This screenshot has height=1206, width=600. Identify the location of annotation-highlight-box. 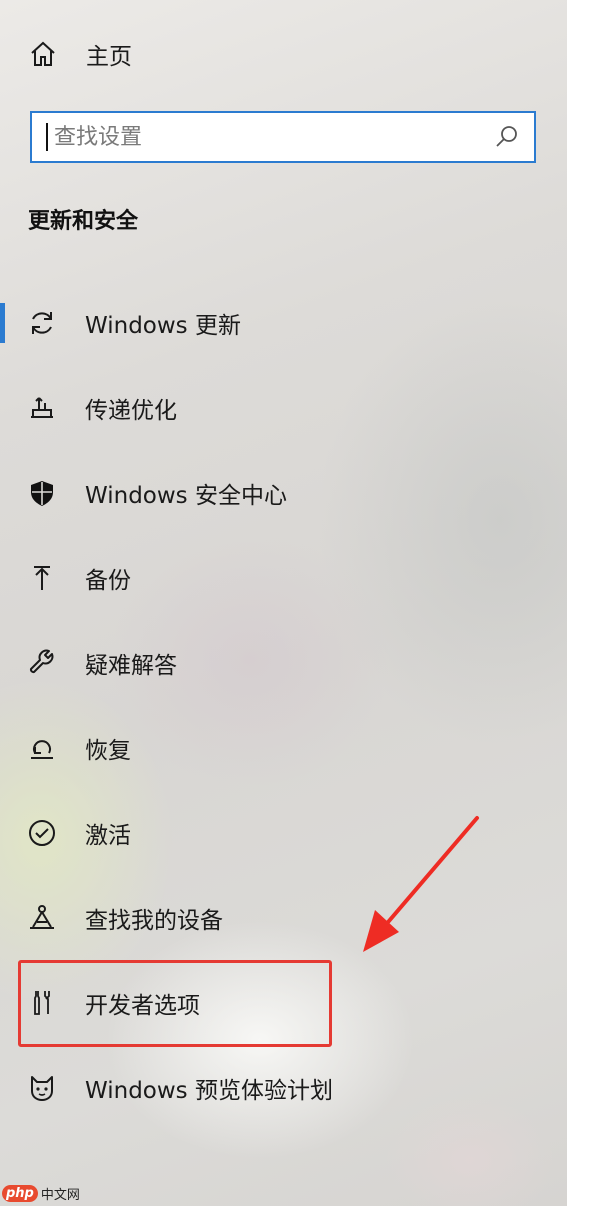
(175, 1003).